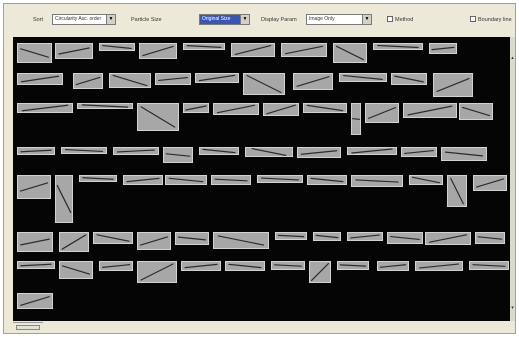 The width and height of the screenshot is (519, 337). I want to click on arrow-up-icon: ▴, so click(512, 58).